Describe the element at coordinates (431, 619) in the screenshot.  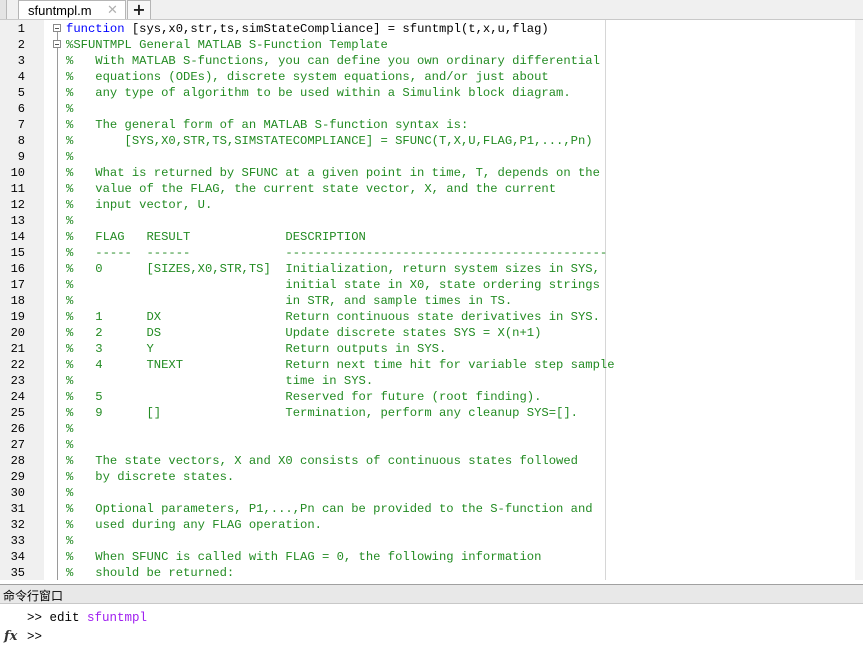
I see `command-window: 命令行窗口 >> edit sfuntmpl fx >>` at that location.